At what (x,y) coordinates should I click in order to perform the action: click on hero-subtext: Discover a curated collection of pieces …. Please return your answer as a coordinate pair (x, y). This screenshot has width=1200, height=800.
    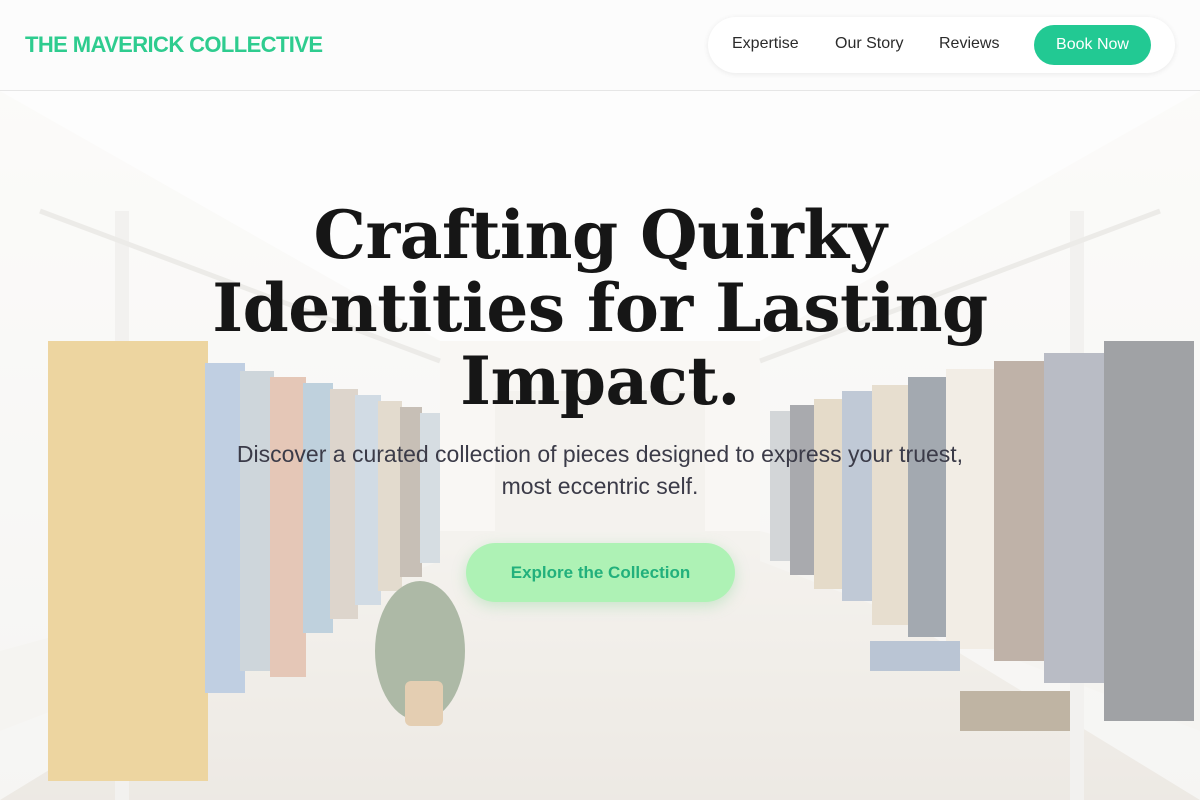
    Looking at the image, I should click on (600, 470).